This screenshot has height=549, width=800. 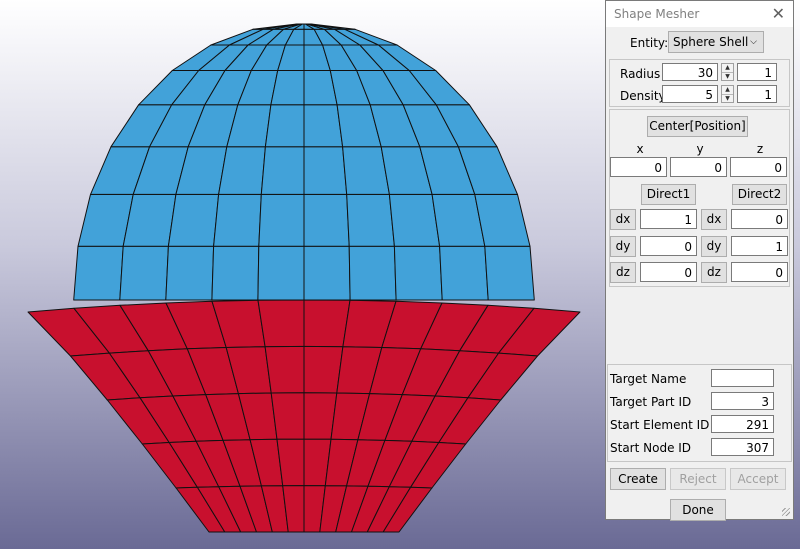 What do you see at coordinates (640, 74) in the screenshot?
I see `radius-label: Radius` at bounding box center [640, 74].